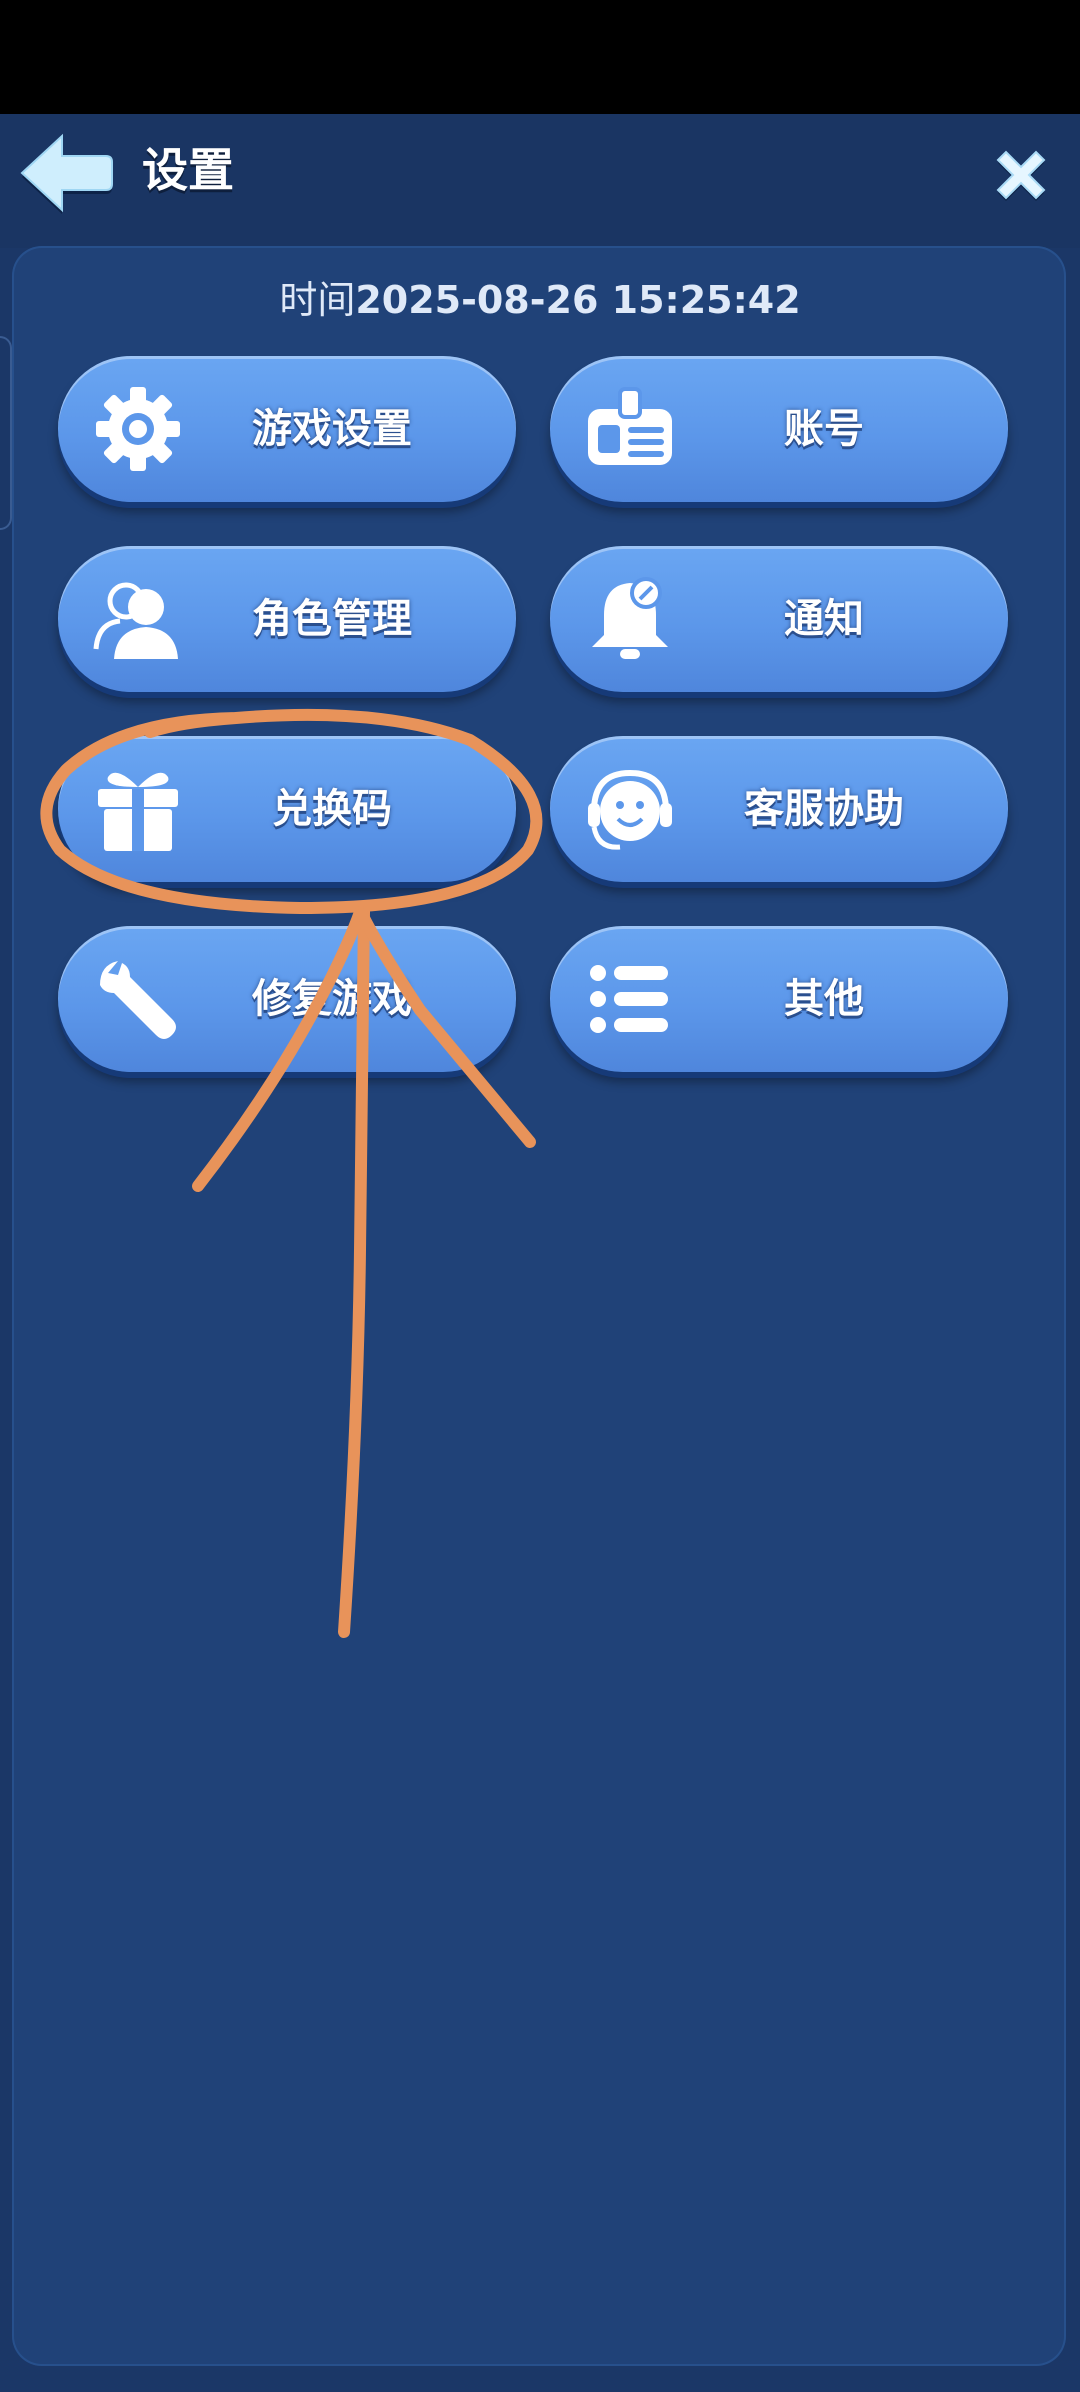 The image size is (1080, 2392). Describe the element at coordinates (578, 300) in the screenshot. I see `time-value: 2025-08-26 15:25:42` at that location.